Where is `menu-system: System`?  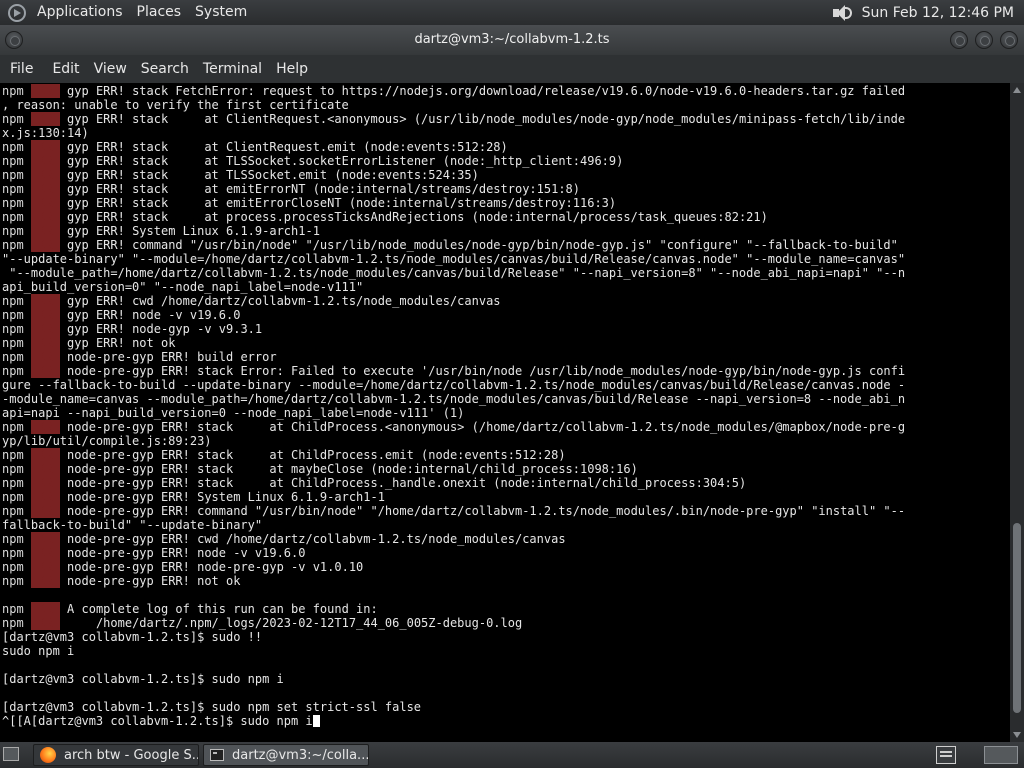 menu-system: System is located at coordinates (221, 12).